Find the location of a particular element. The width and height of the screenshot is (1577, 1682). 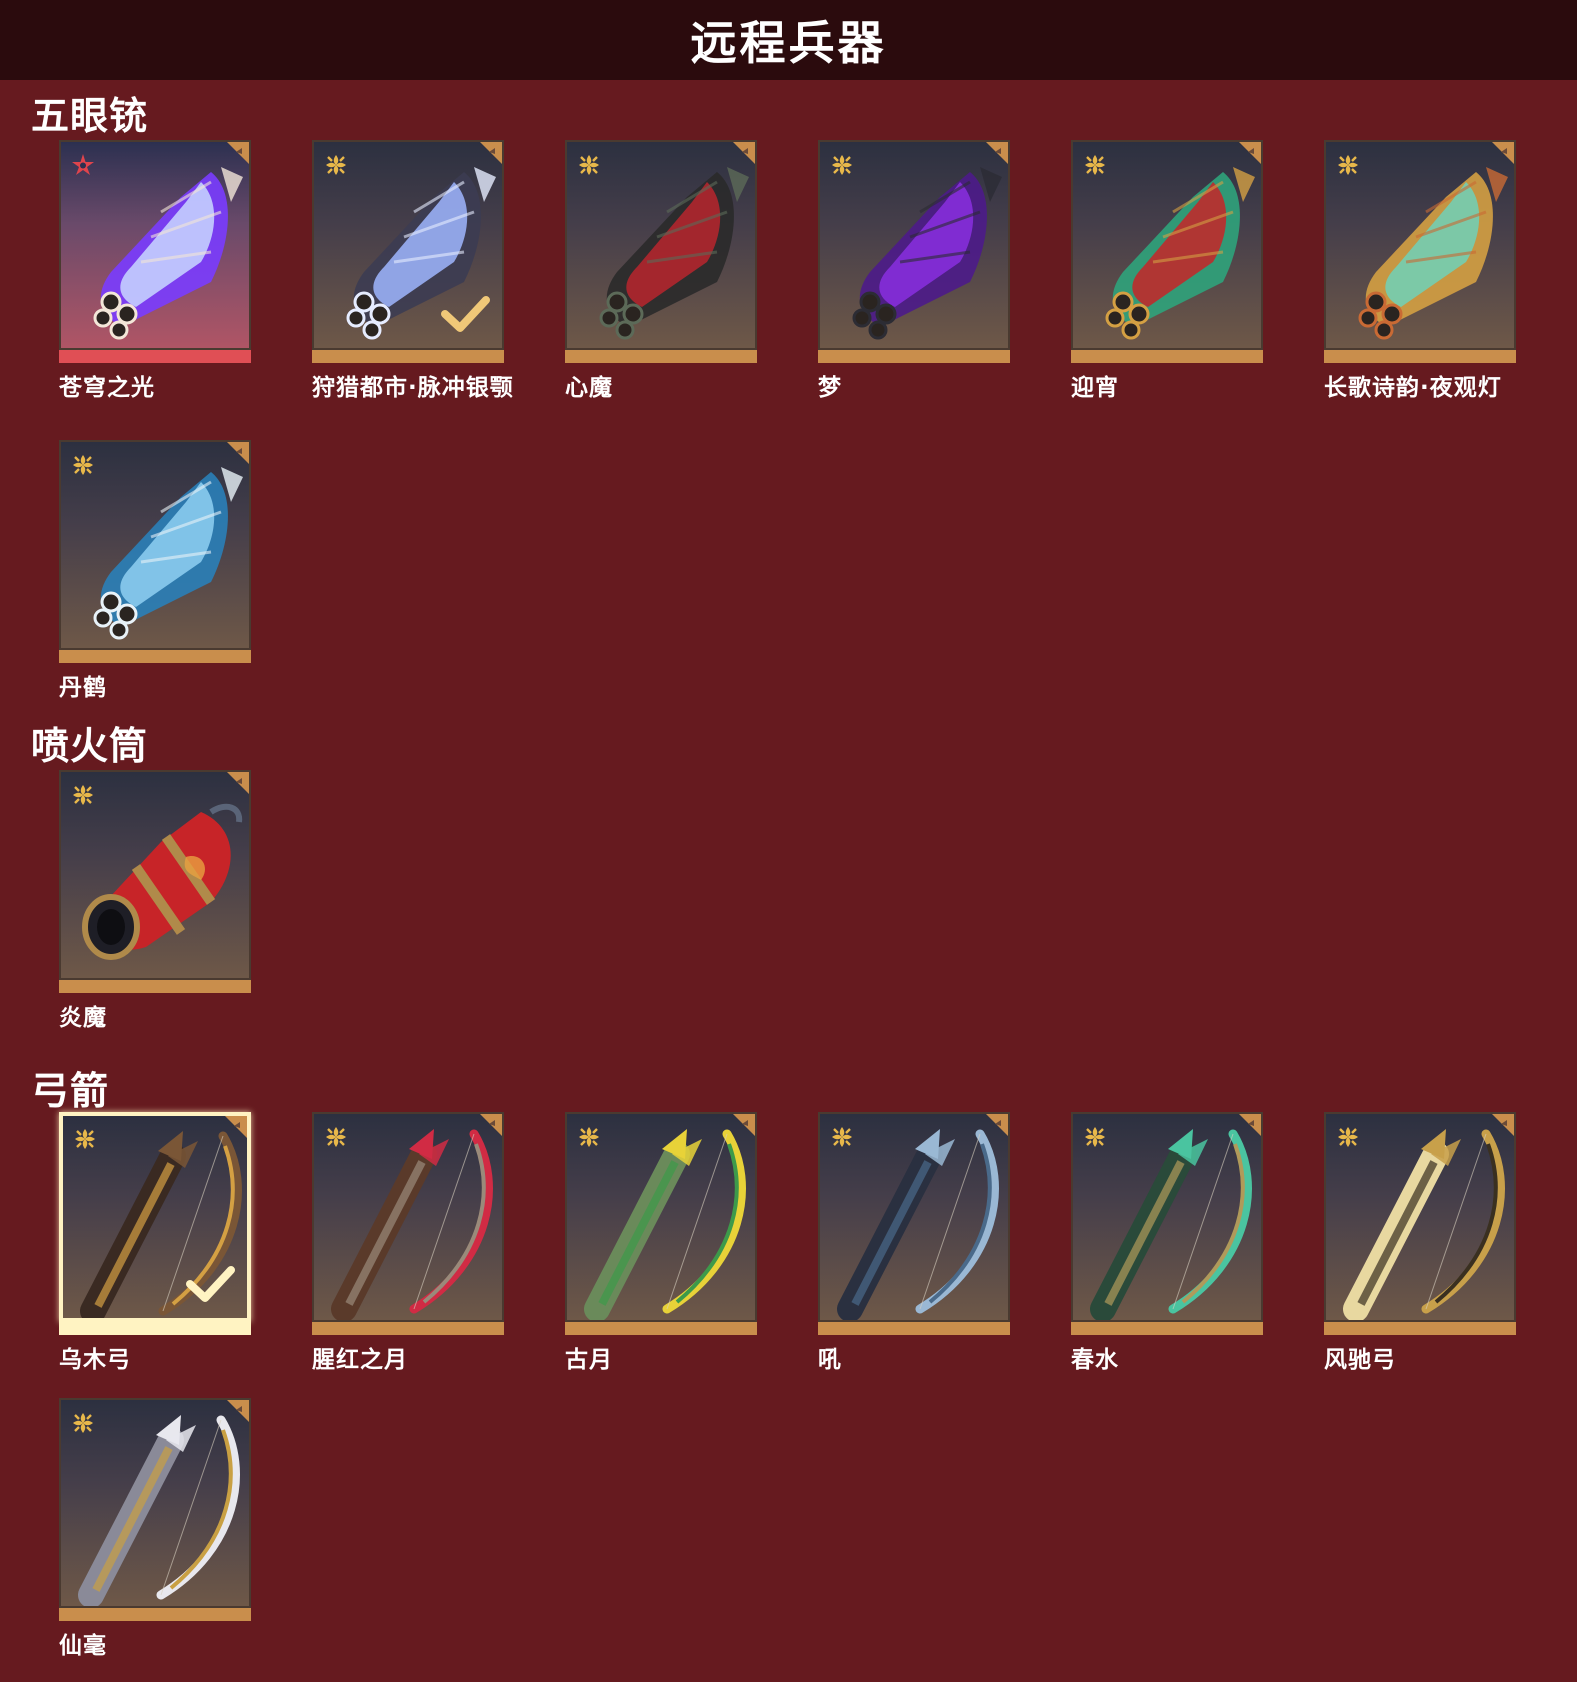

weapon-card: 吼 is located at coordinates (914, 1242).